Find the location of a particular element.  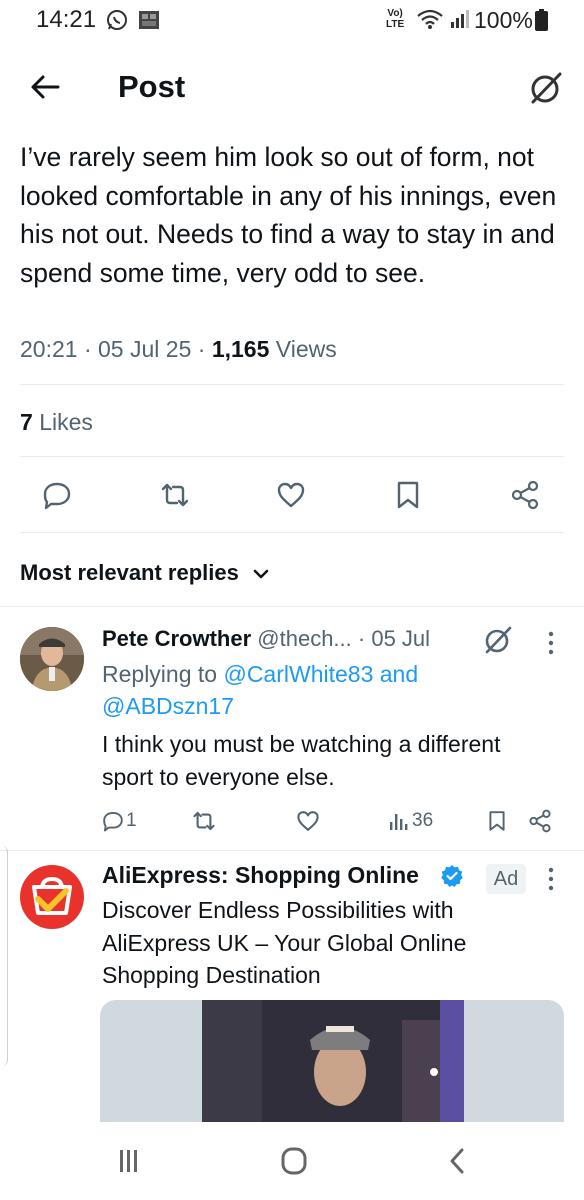

verified-badge-icon is located at coordinates (452, 876).